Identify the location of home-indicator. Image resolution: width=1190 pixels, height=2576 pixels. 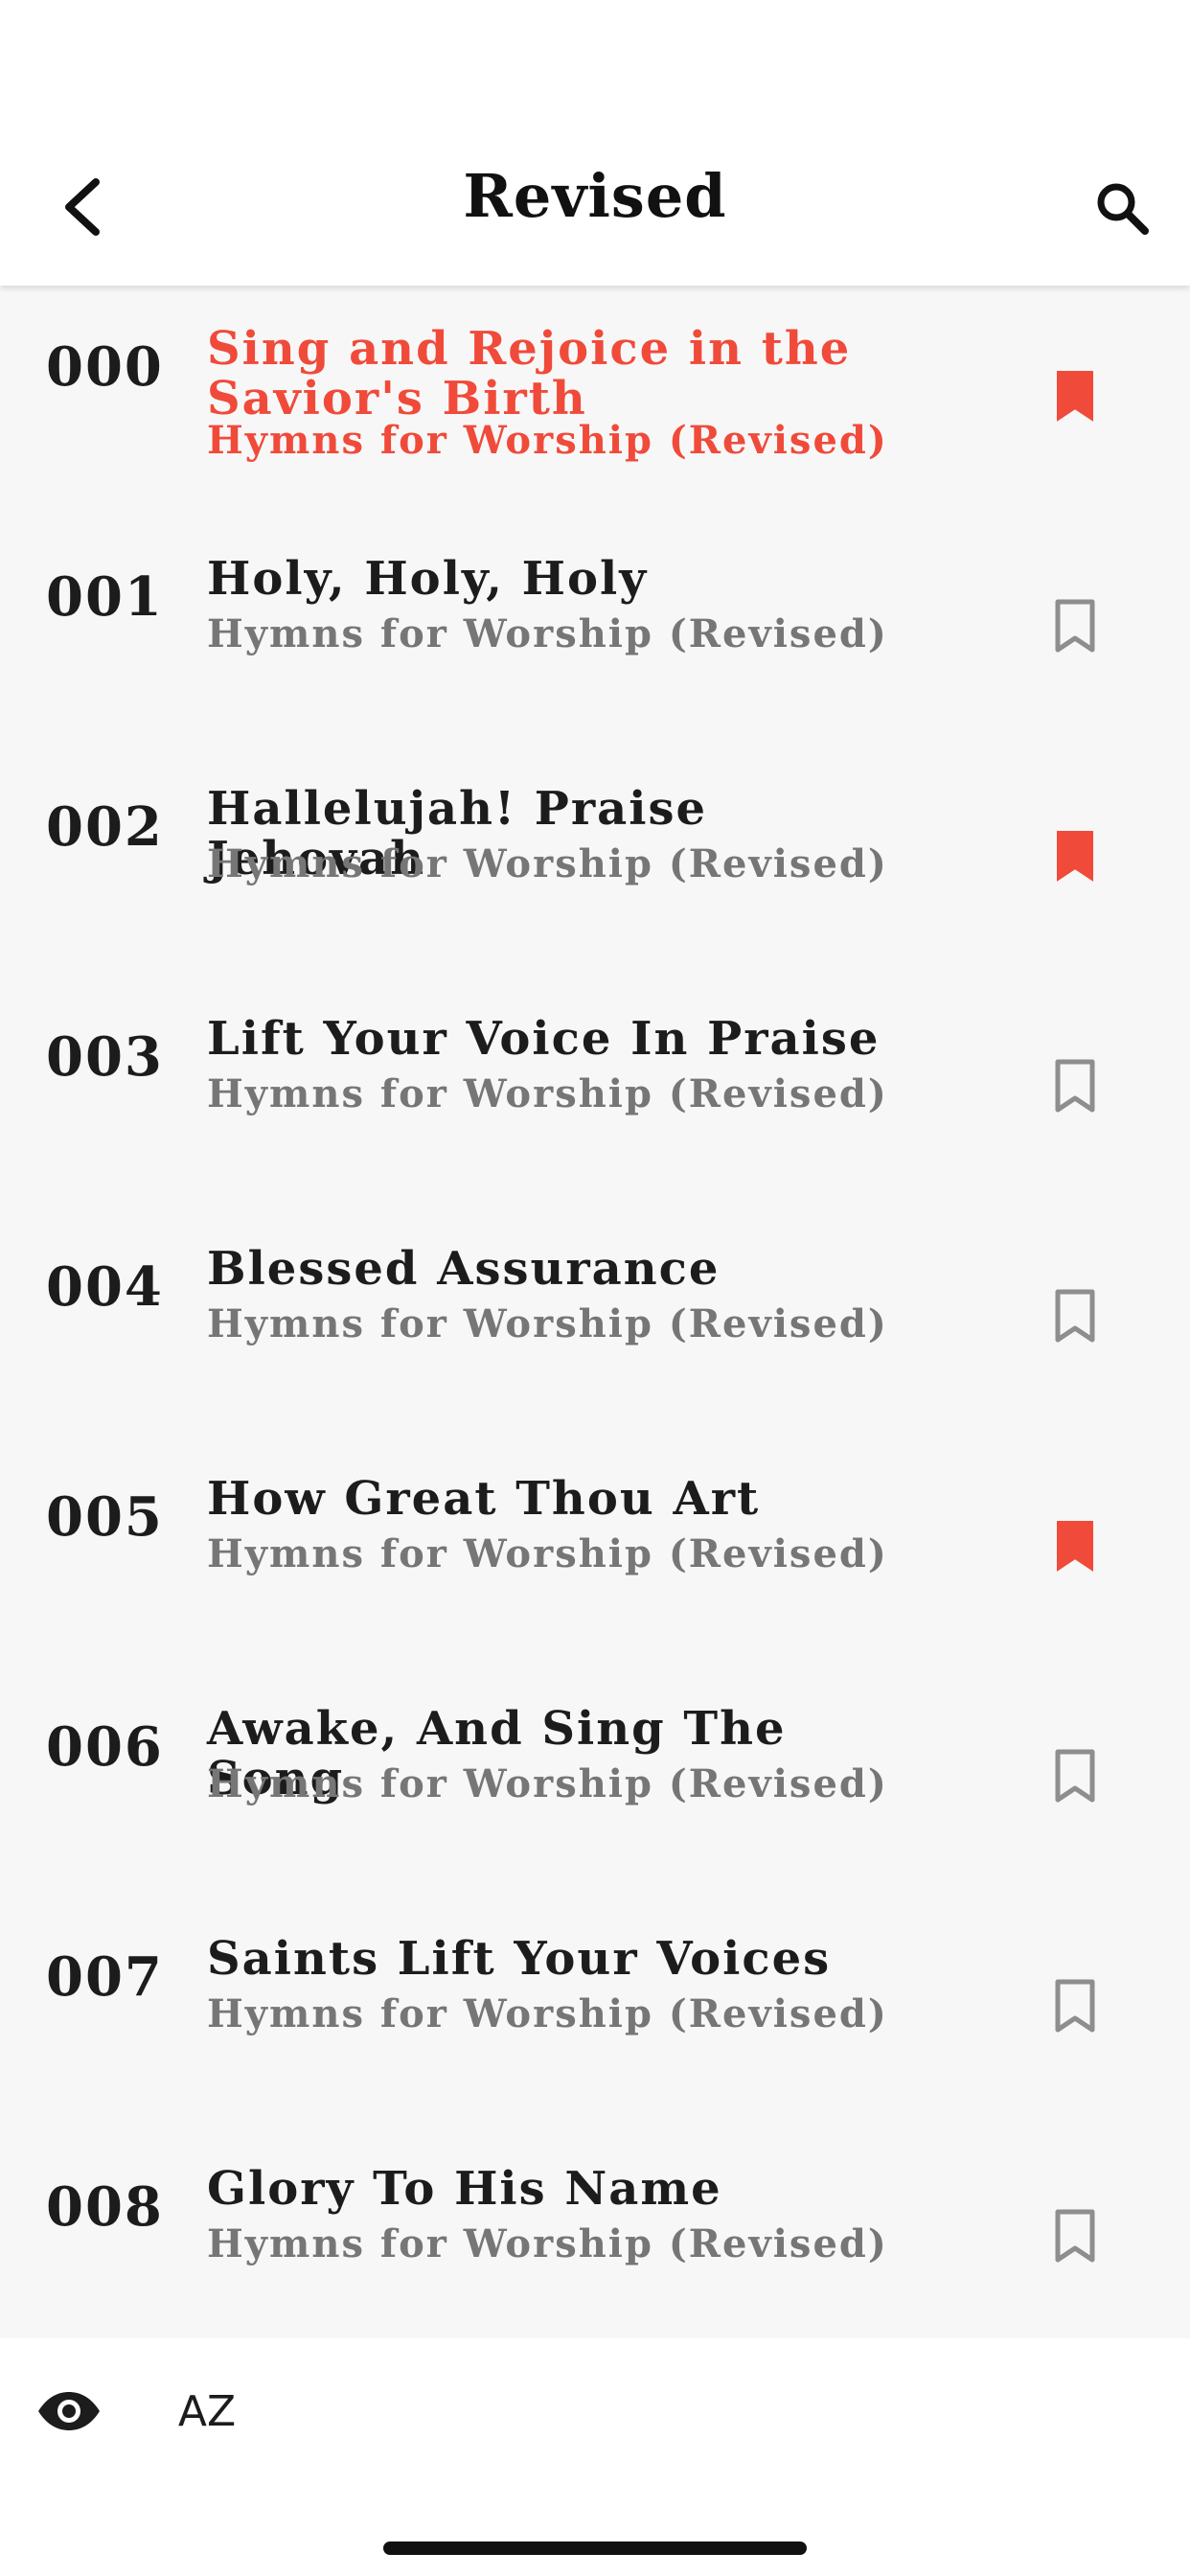
(595, 2548).